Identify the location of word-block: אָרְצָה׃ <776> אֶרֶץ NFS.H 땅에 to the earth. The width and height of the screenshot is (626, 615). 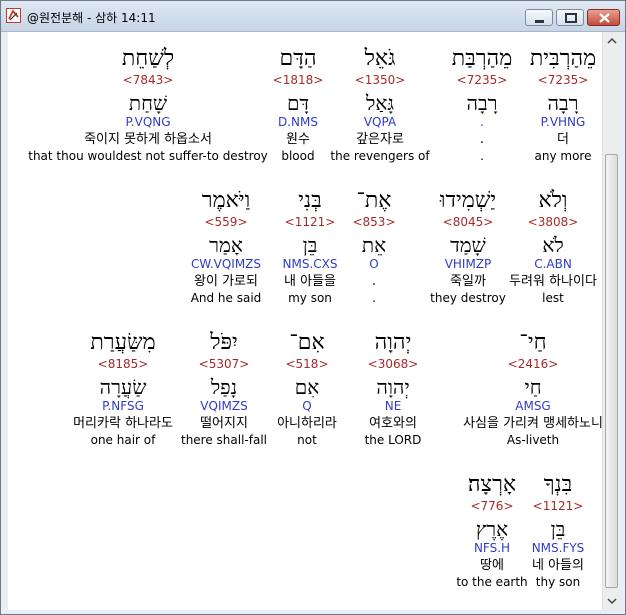
(492, 530).